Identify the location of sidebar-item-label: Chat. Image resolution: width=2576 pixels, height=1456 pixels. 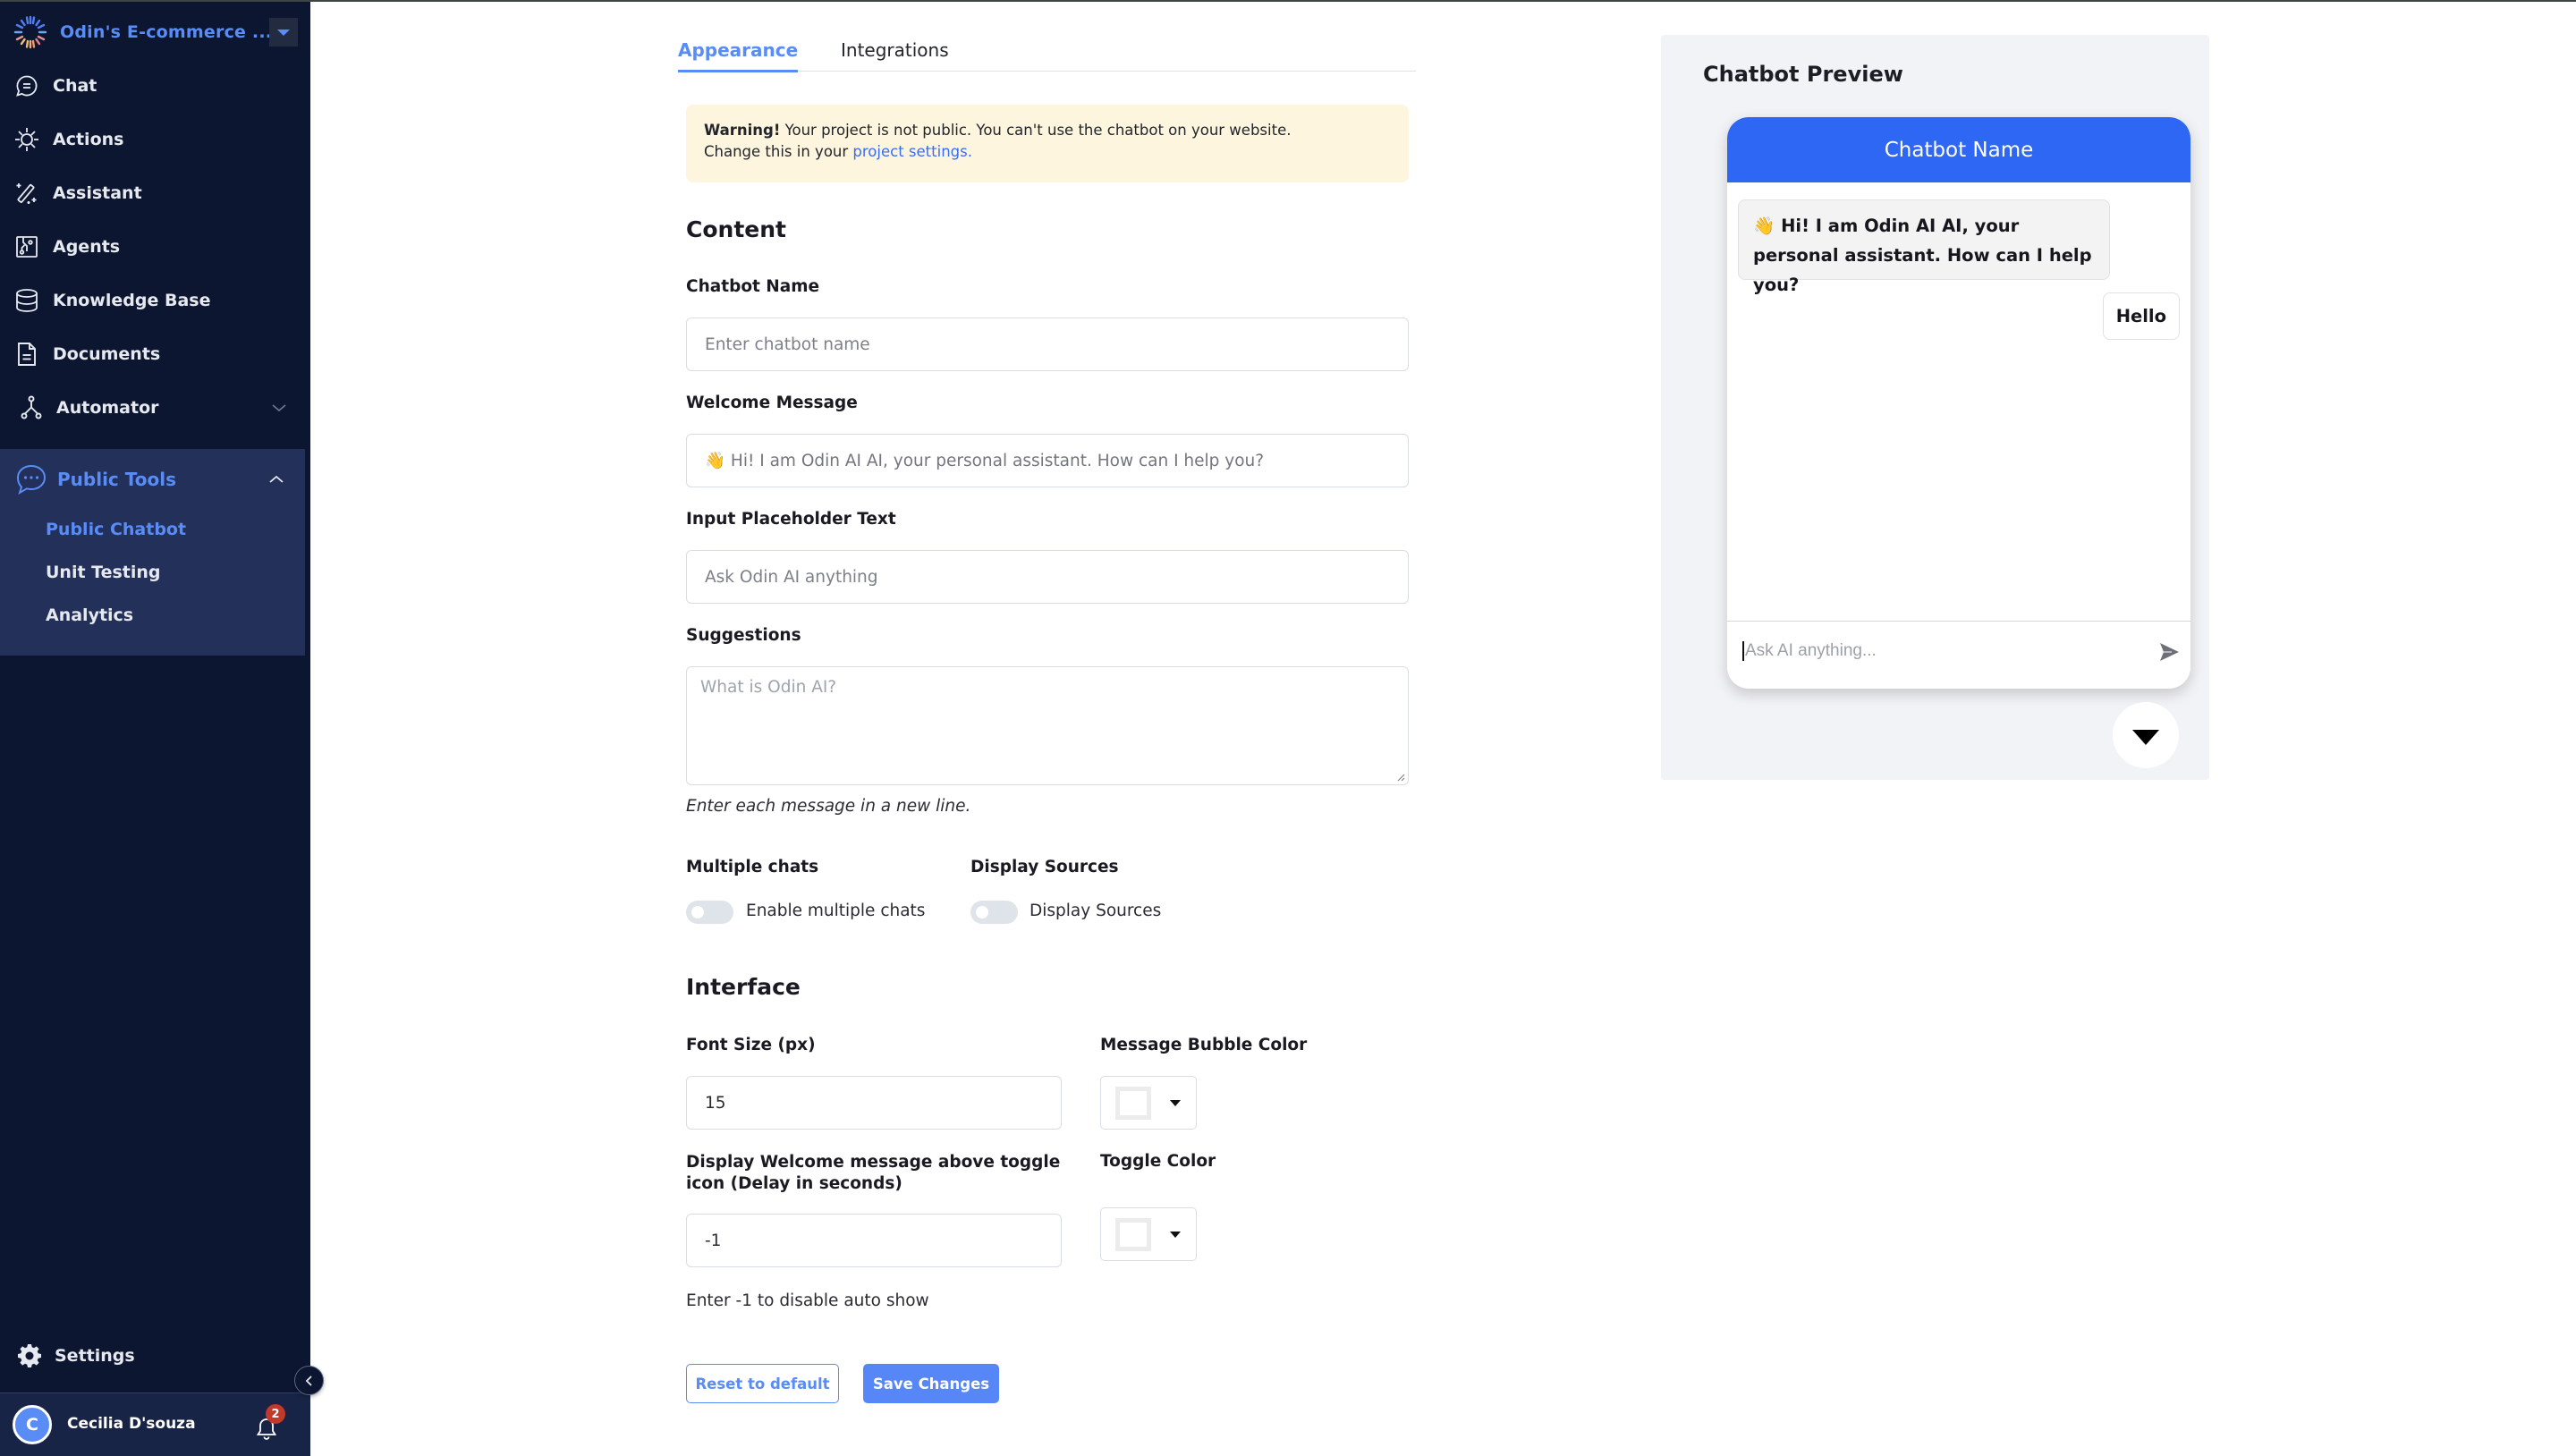
(75, 86).